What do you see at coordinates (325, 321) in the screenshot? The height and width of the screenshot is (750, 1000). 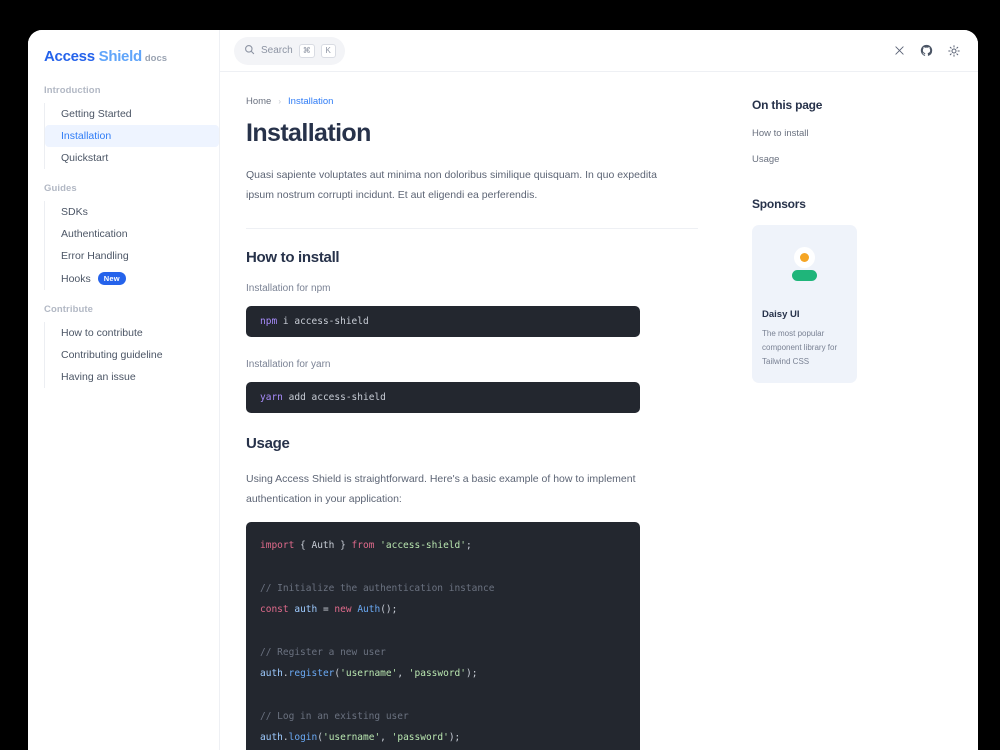 I see `npm-args-token: i access-shield` at bounding box center [325, 321].